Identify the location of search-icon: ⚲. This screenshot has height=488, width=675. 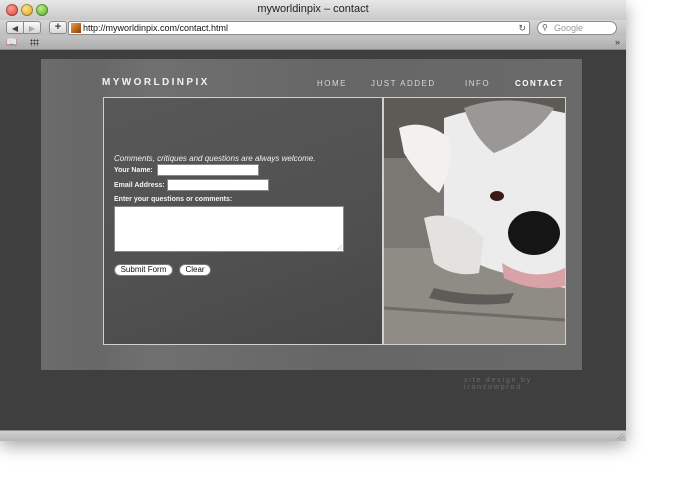
(545, 27).